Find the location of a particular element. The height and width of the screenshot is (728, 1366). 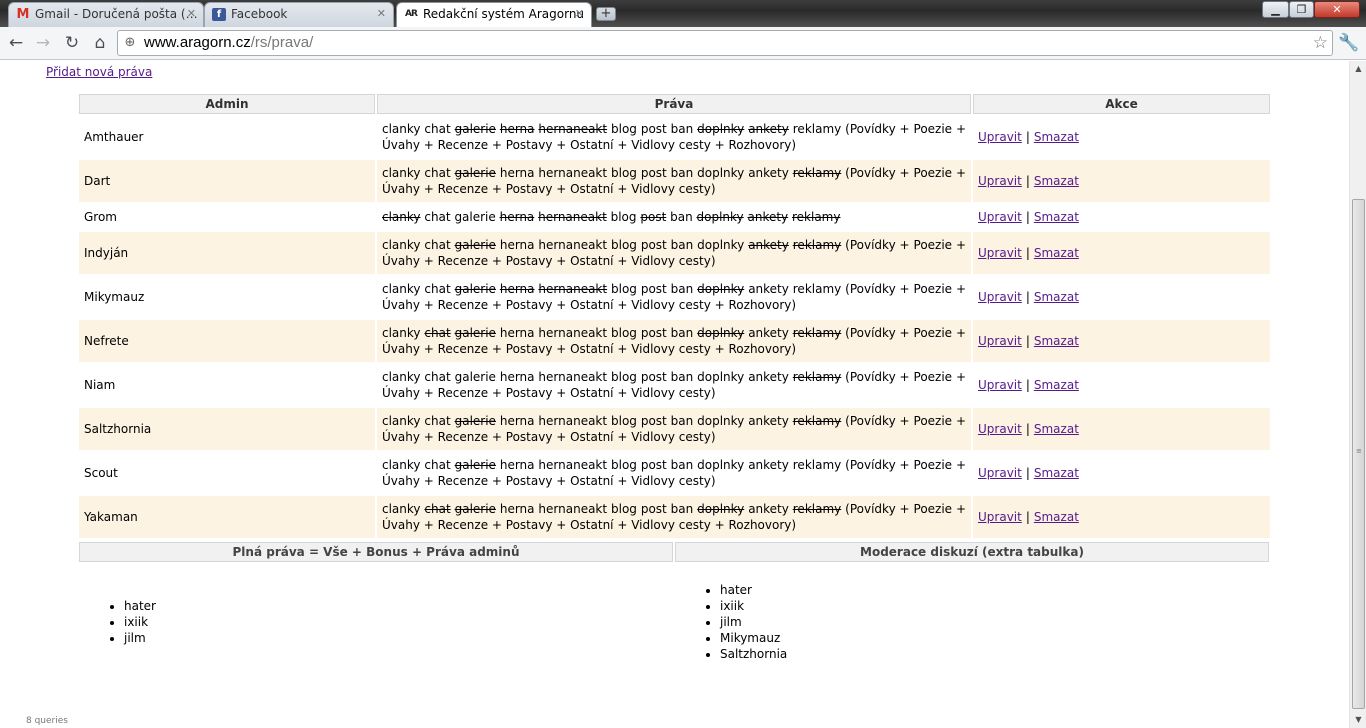

forward-icon: → is located at coordinates (43, 43).